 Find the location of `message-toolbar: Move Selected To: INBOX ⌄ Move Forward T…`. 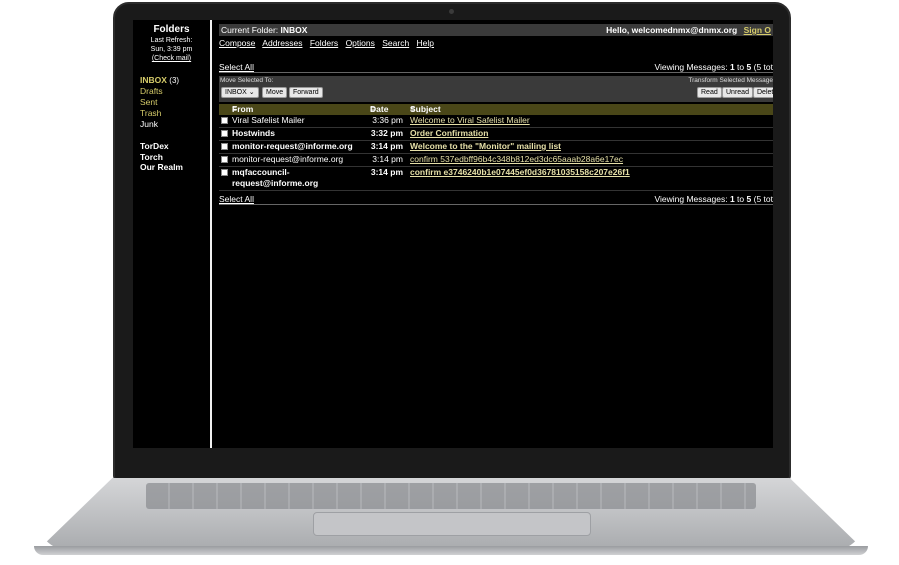

message-toolbar: Move Selected To: INBOX ⌄ Move Forward T… is located at coordinates (496, 89).